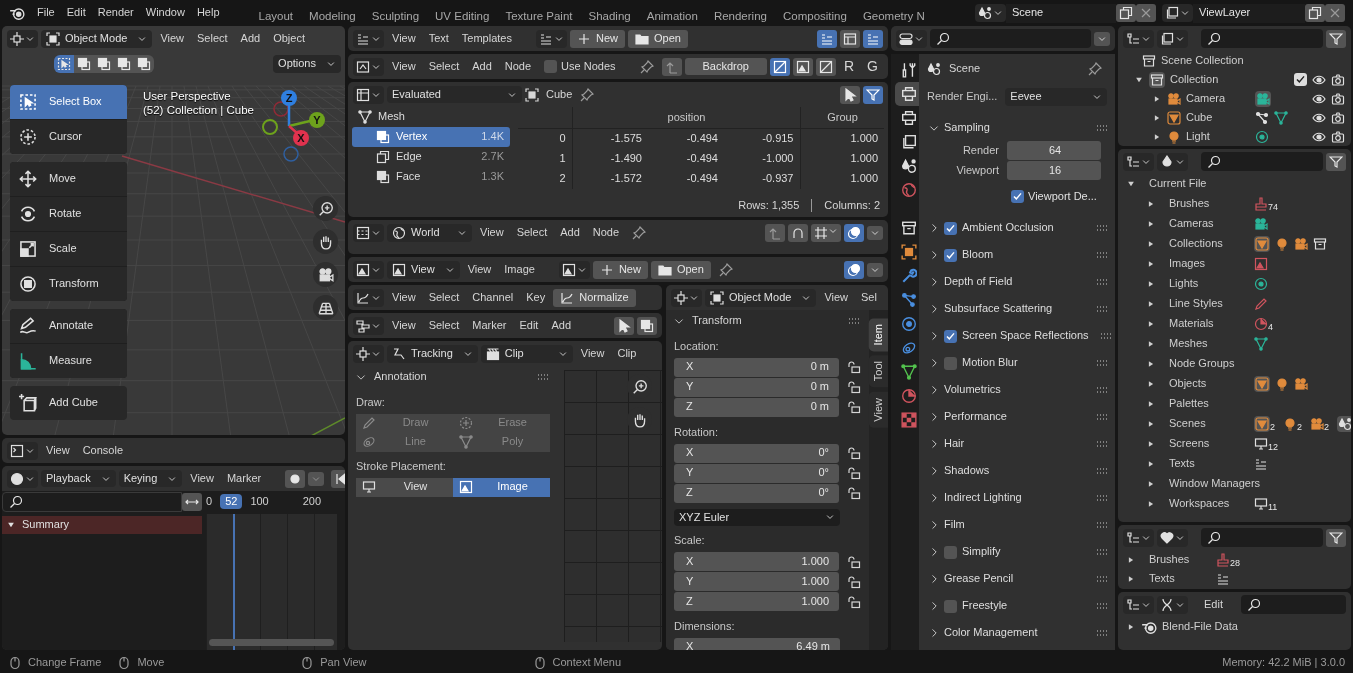  What do you see at coordinates (1218, 136) in the screenshot?
I see `tree-label: Light` at bounding box center [1218, 136].